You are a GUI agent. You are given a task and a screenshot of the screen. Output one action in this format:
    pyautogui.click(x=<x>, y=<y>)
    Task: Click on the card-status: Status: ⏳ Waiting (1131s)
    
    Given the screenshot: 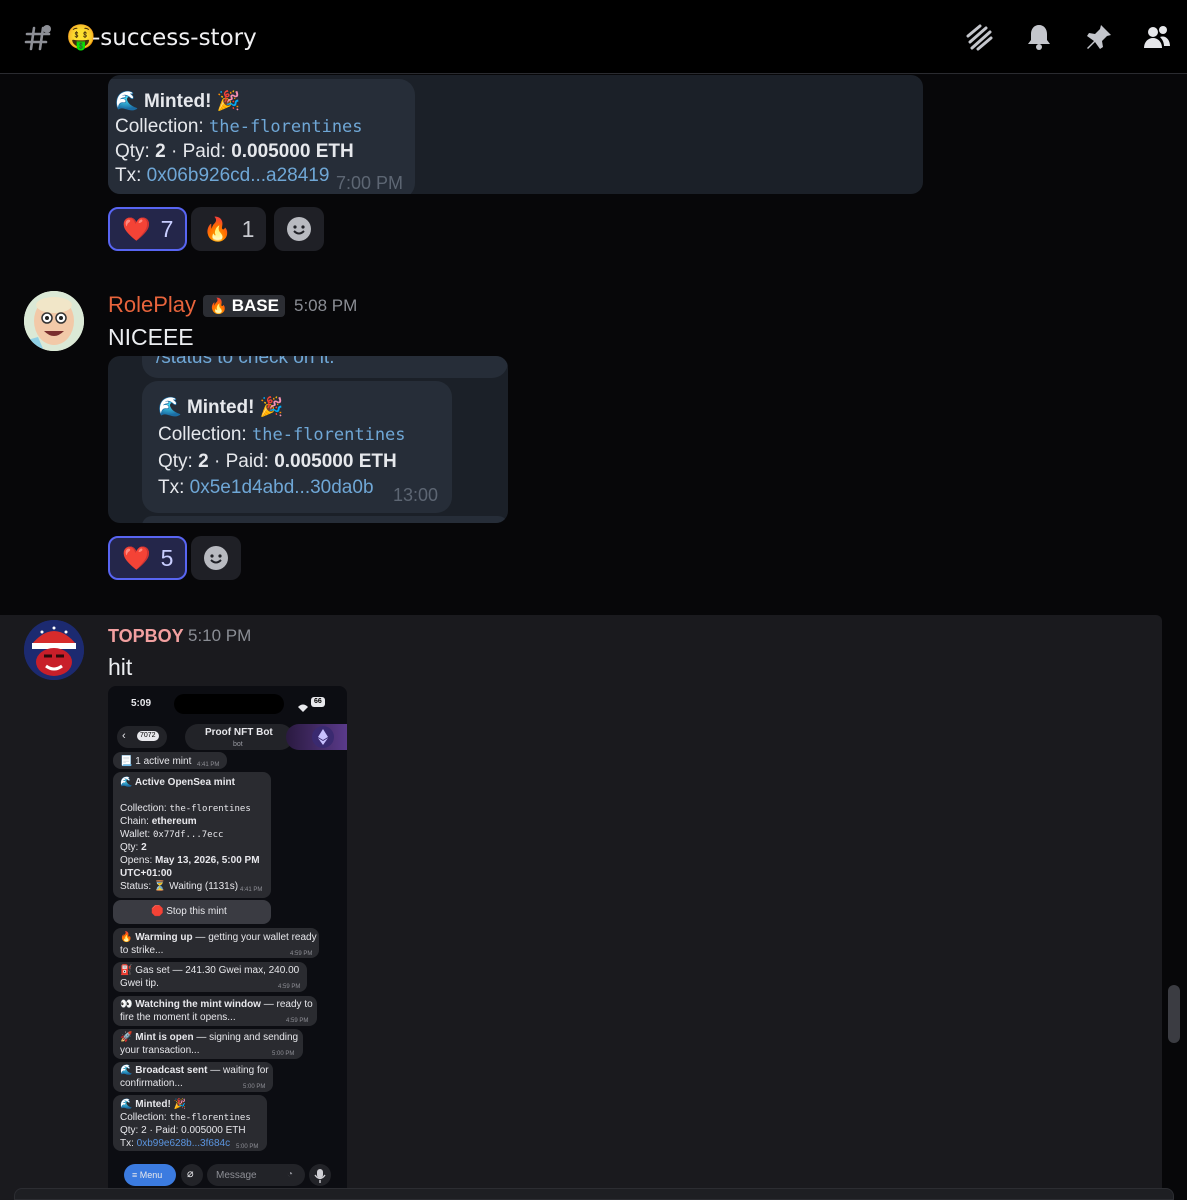 What is the action you would take?
    pyautogui.click(x=179, y=886)
    